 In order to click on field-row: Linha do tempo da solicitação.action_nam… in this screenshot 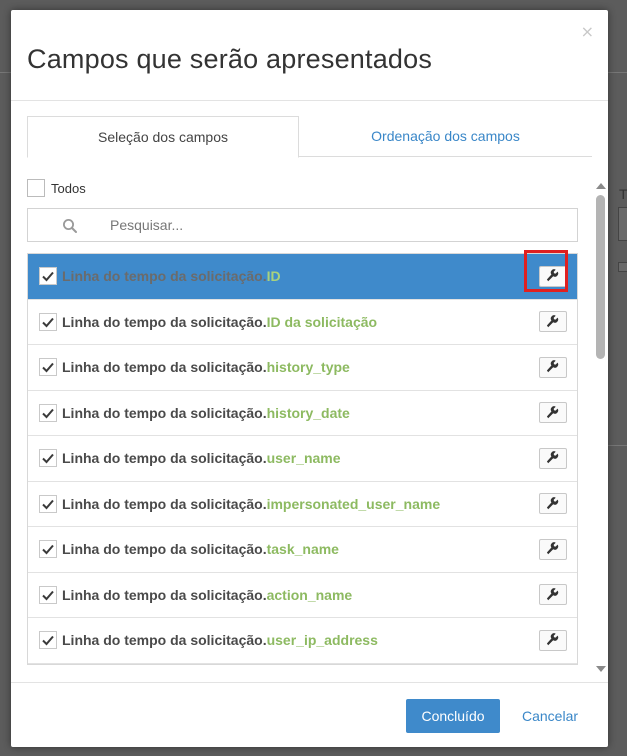, I will do `click(302, 595)`.